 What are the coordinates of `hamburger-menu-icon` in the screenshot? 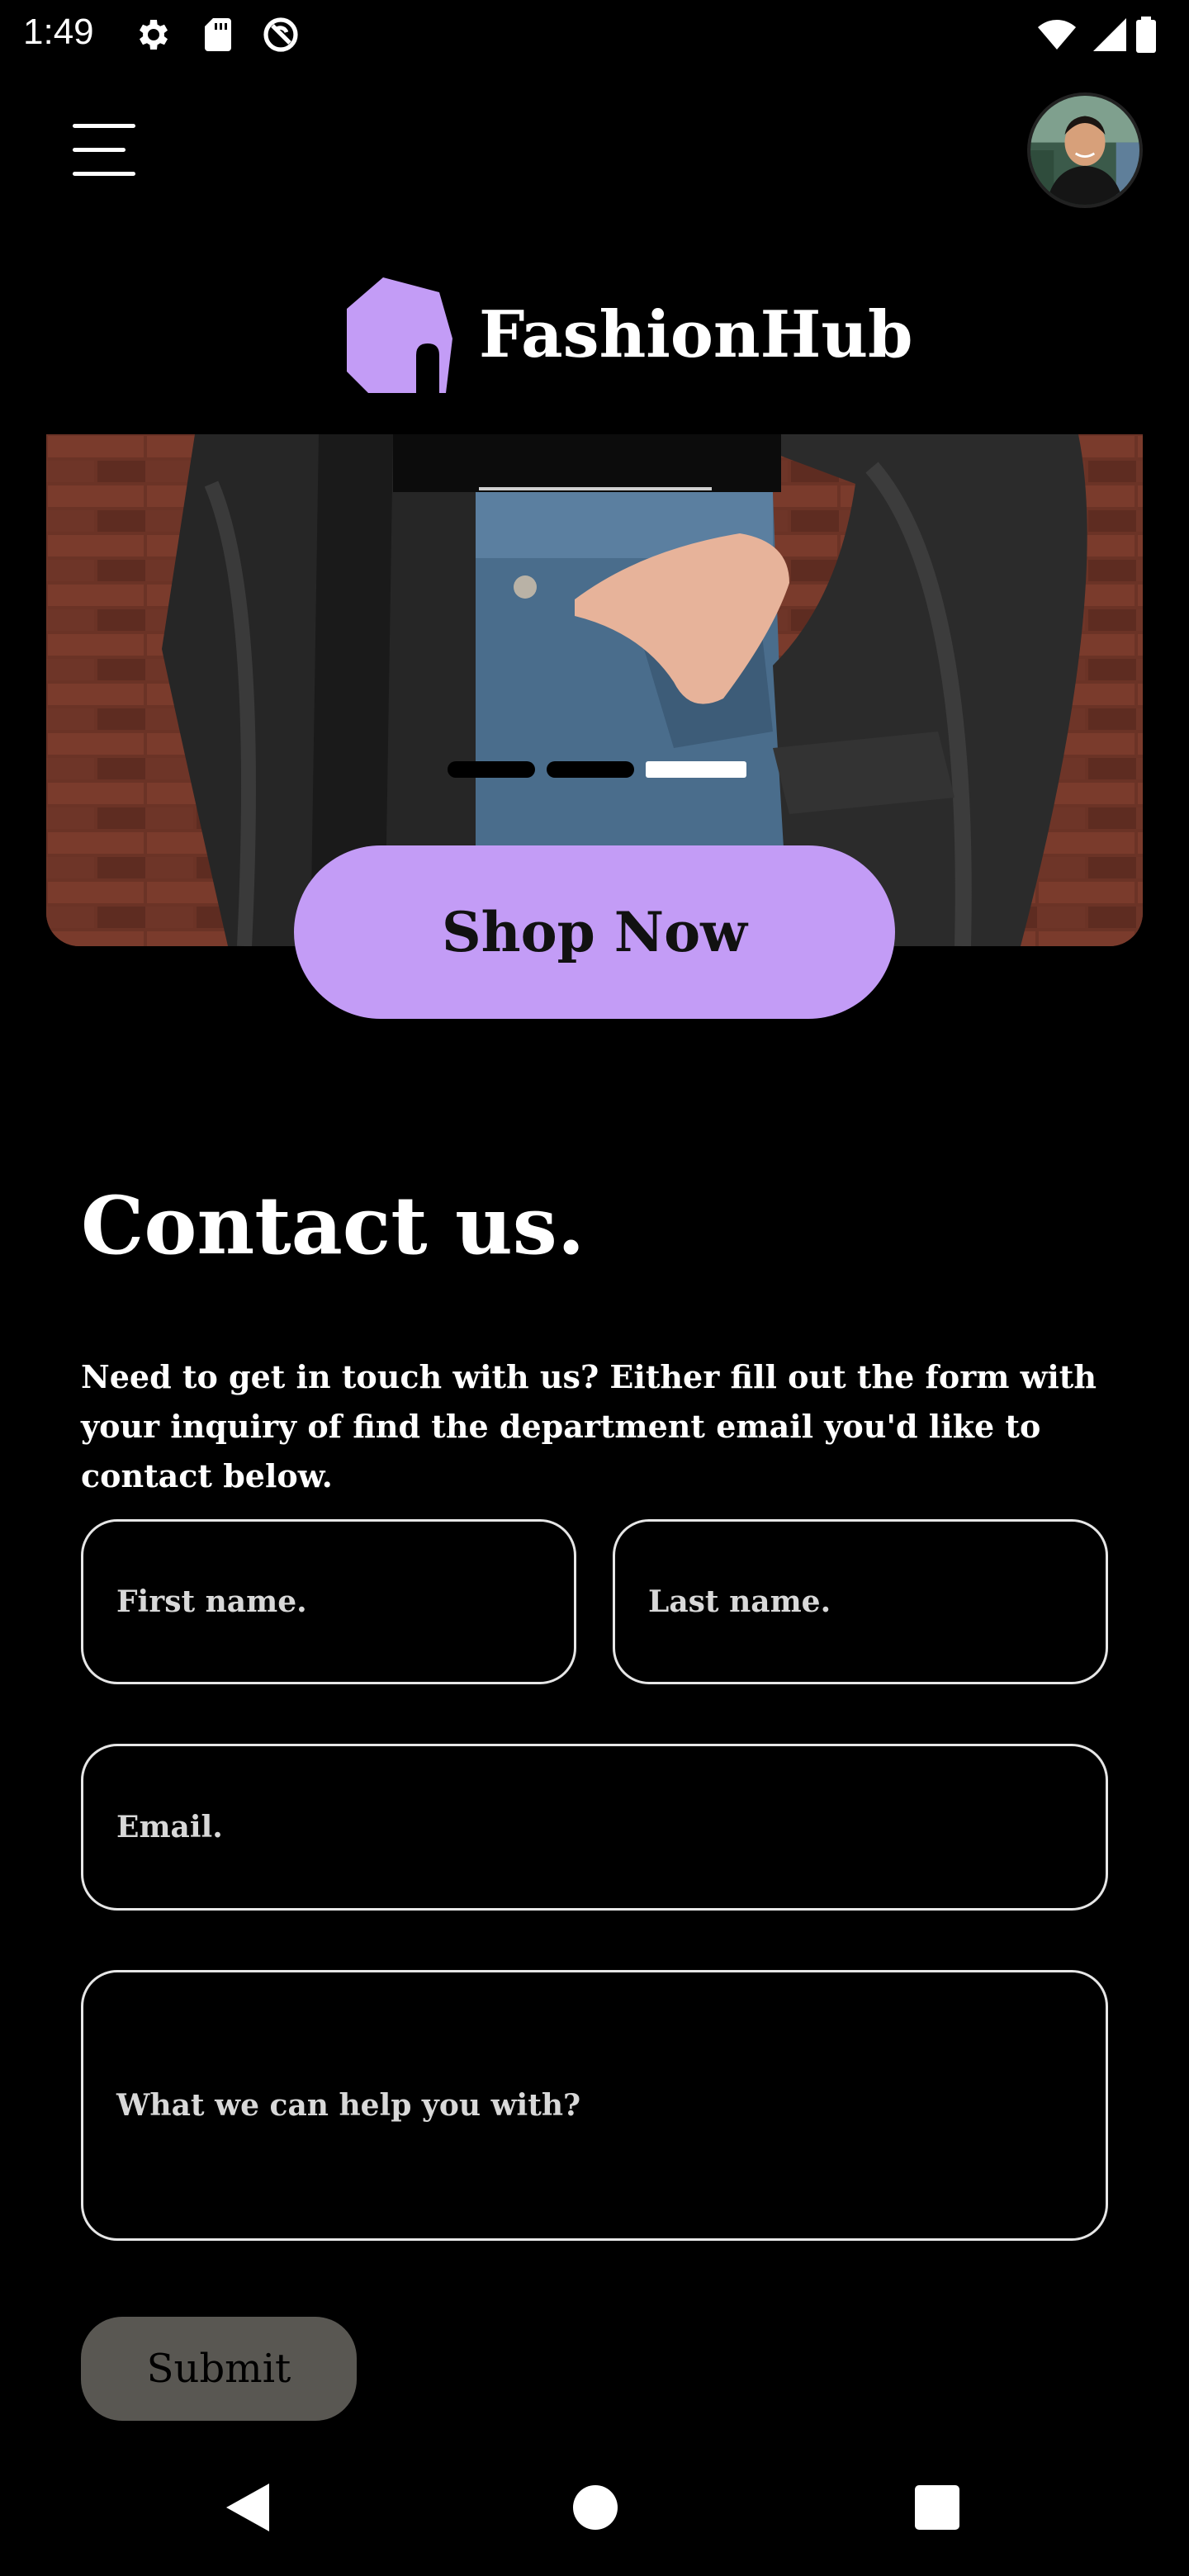 It's located at (104, 150).